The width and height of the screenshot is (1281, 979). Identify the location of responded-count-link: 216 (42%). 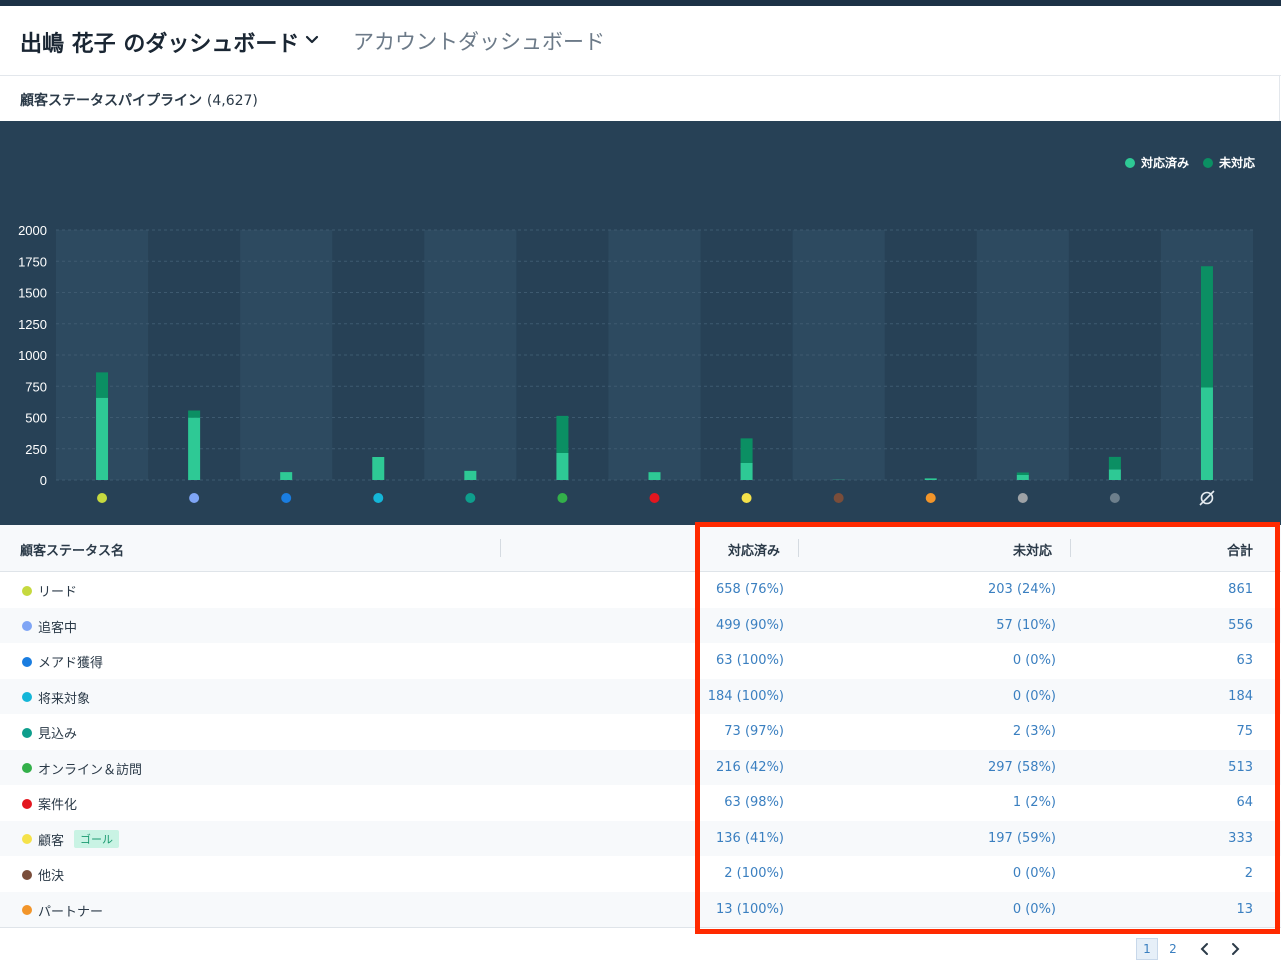
(750, 767).